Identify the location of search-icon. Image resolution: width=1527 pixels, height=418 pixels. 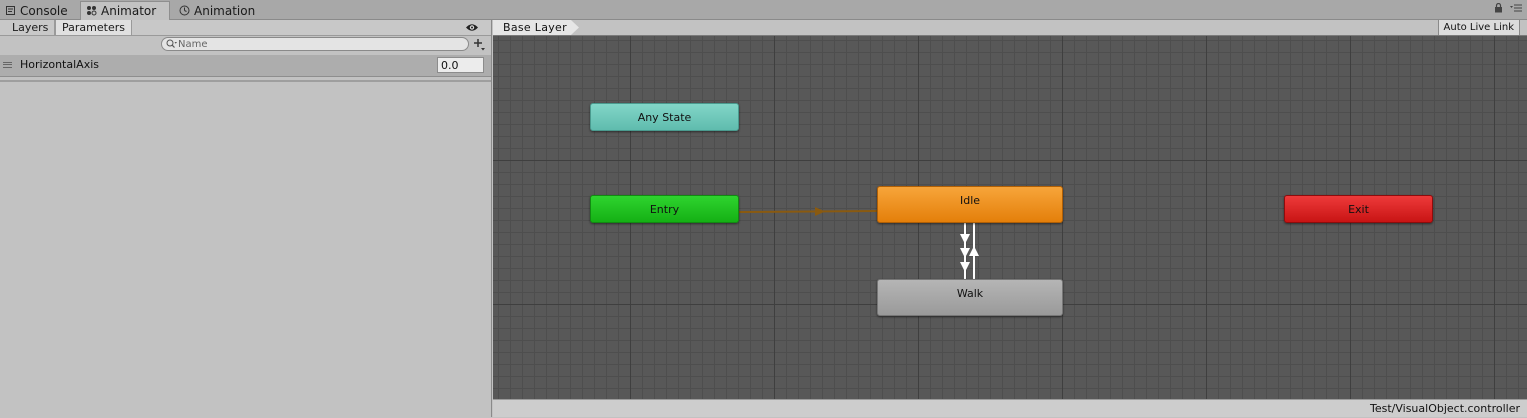
(171, 46).